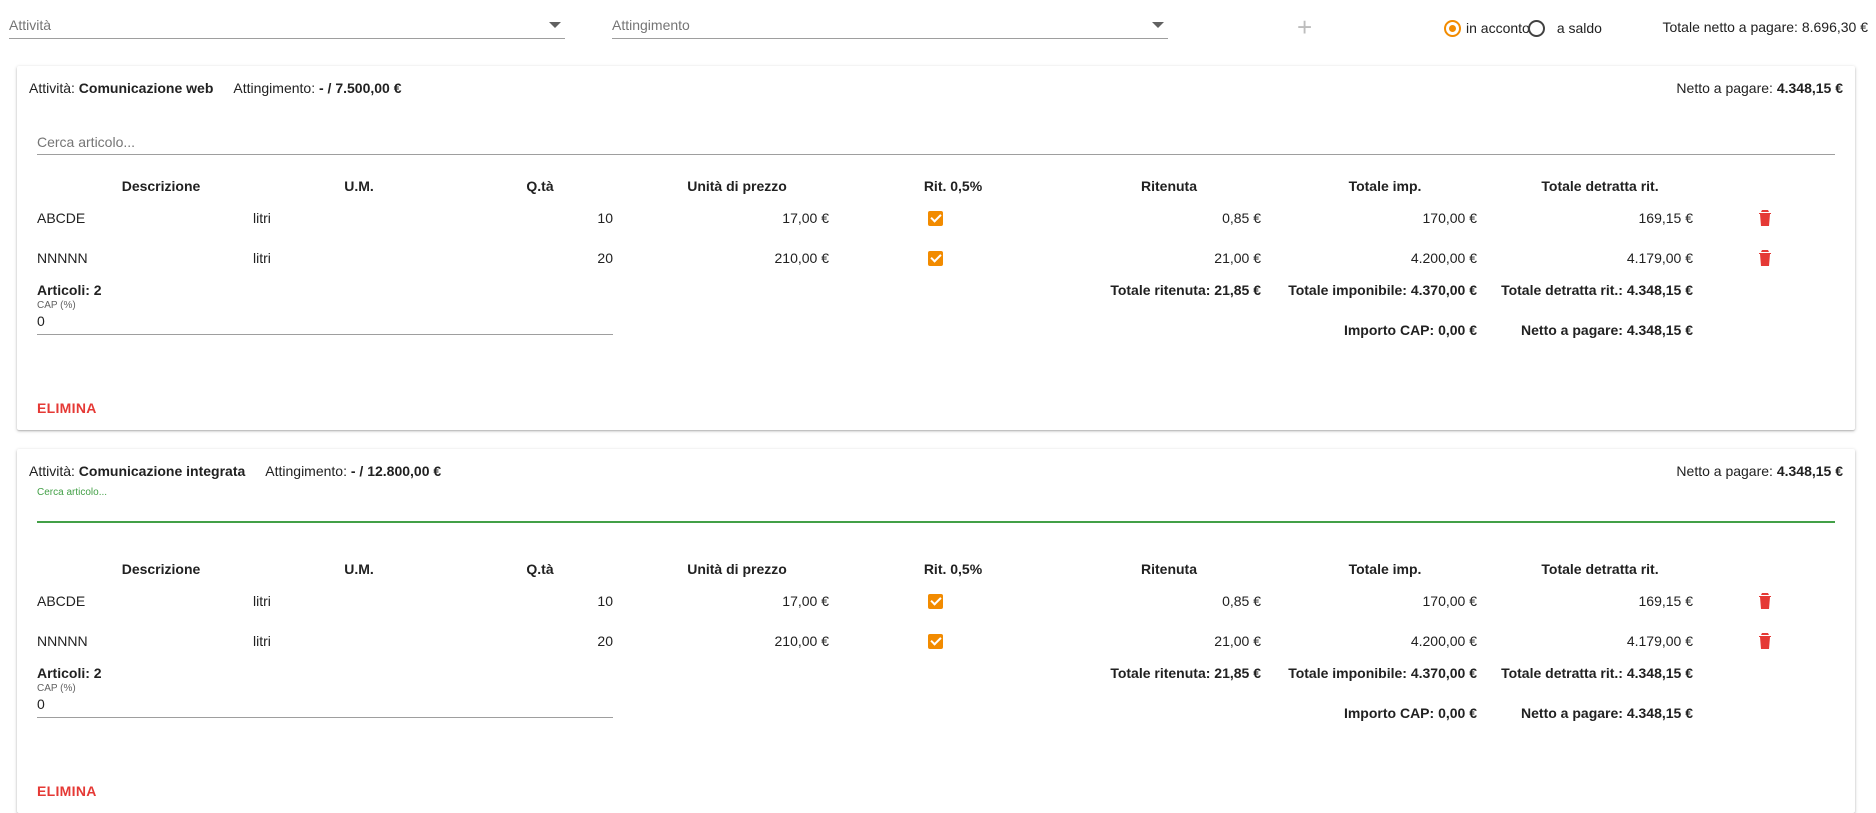 The height and width of the screenshot is (813, 1876). I want to click on activity-select-placeholder: Attività, so click(30, 25).